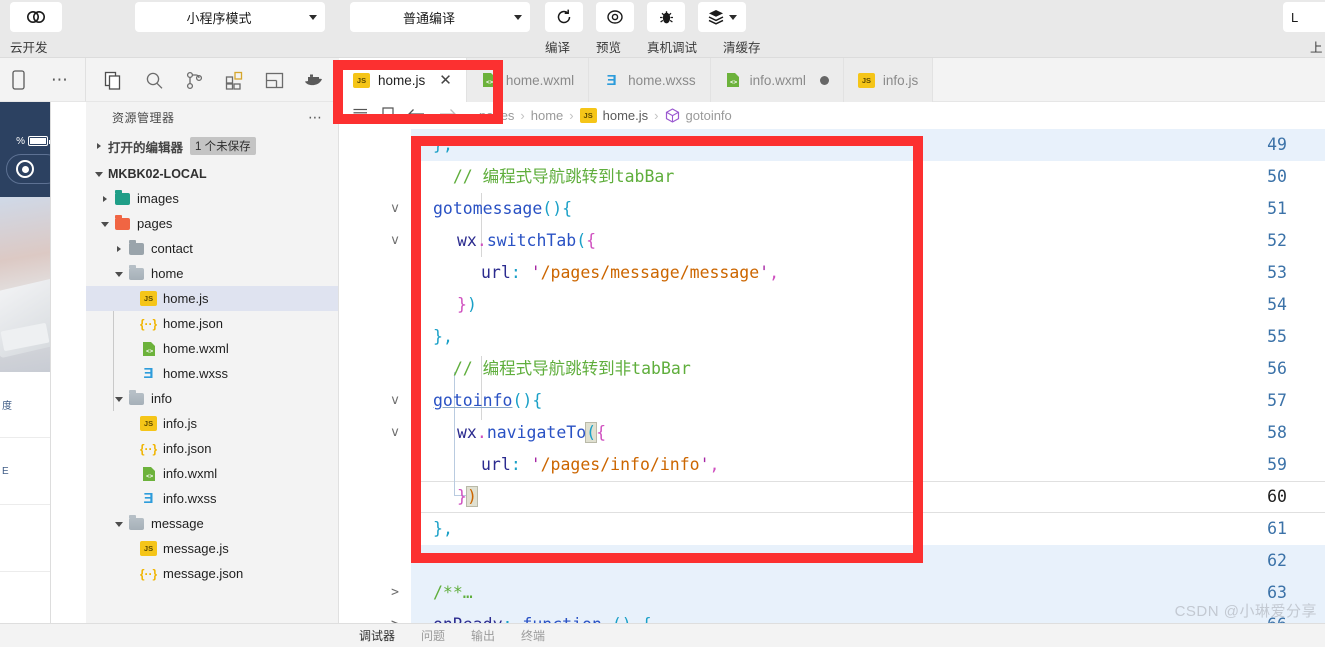 This screenshot has height=647, width=1325. I want to click on tree-item-label: home.wxml, so click(196, 348).